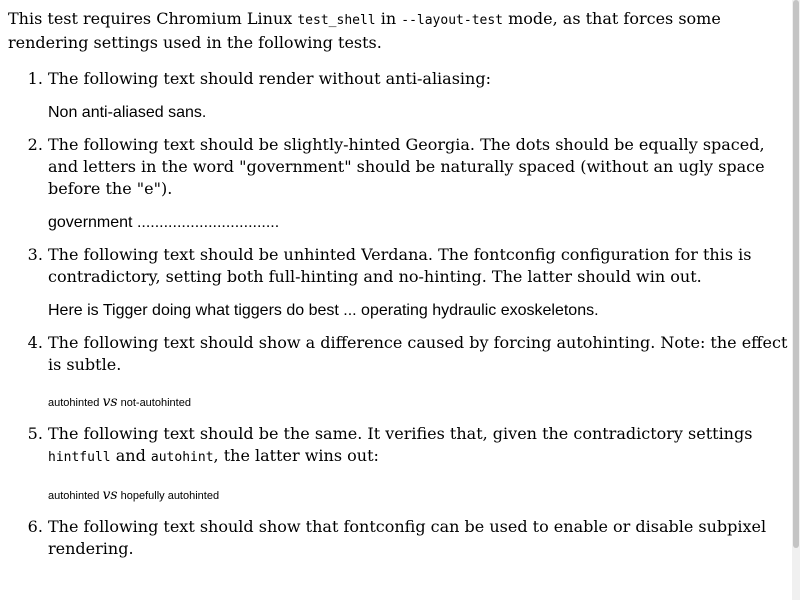  Describe the element at coordinates (796, 274) in the screenshot. I see `scrollbar-thumb` at that location.